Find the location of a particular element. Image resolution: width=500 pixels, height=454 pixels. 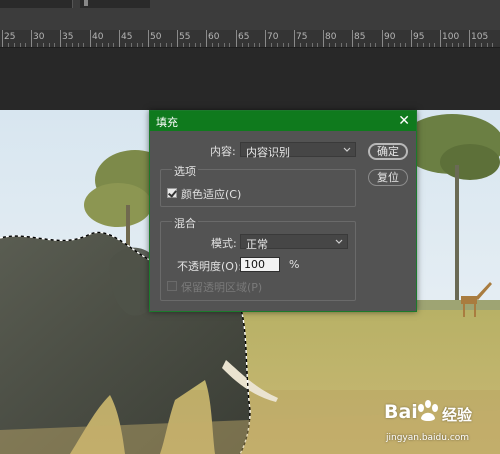

ruler-tick-label: 50 is located at coordinates (156, 37).